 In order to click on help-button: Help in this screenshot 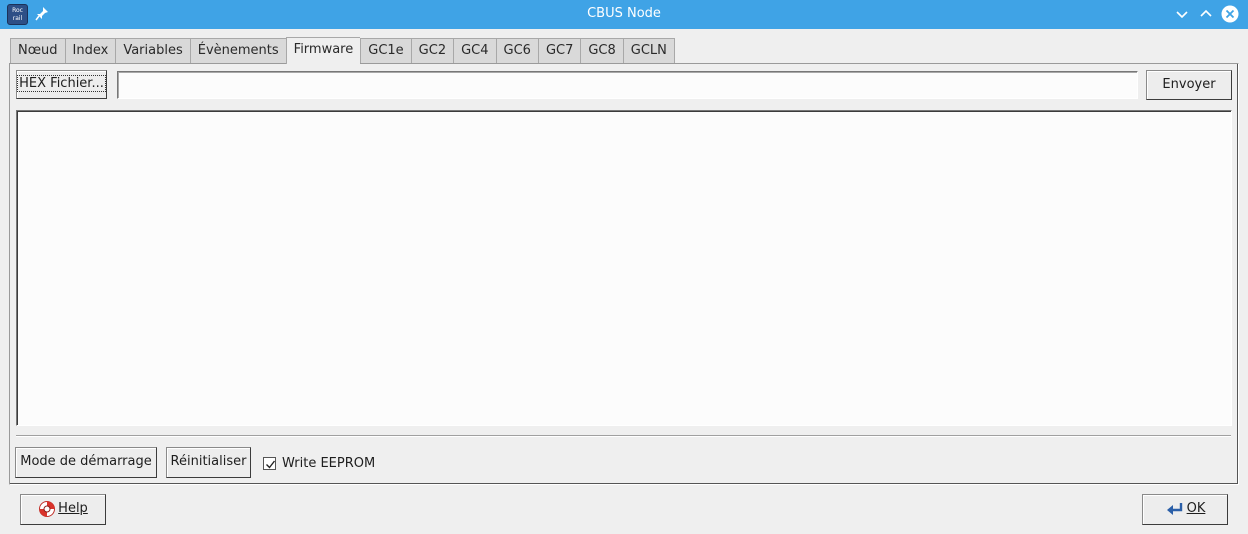, I will do `click(63, 509)`.